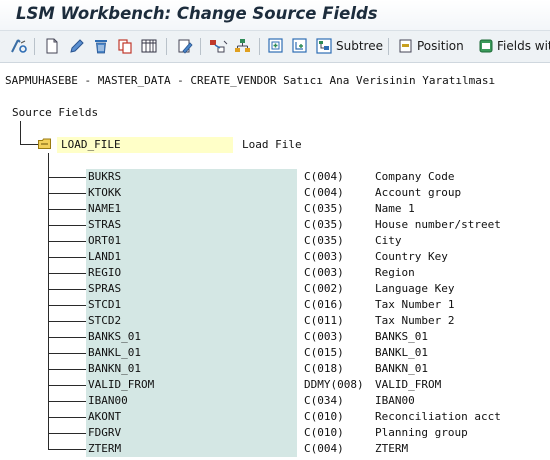 The width and height of the screenshot is (550, 460). I want to click on field-name: BANKN_01, so click(114, 369).